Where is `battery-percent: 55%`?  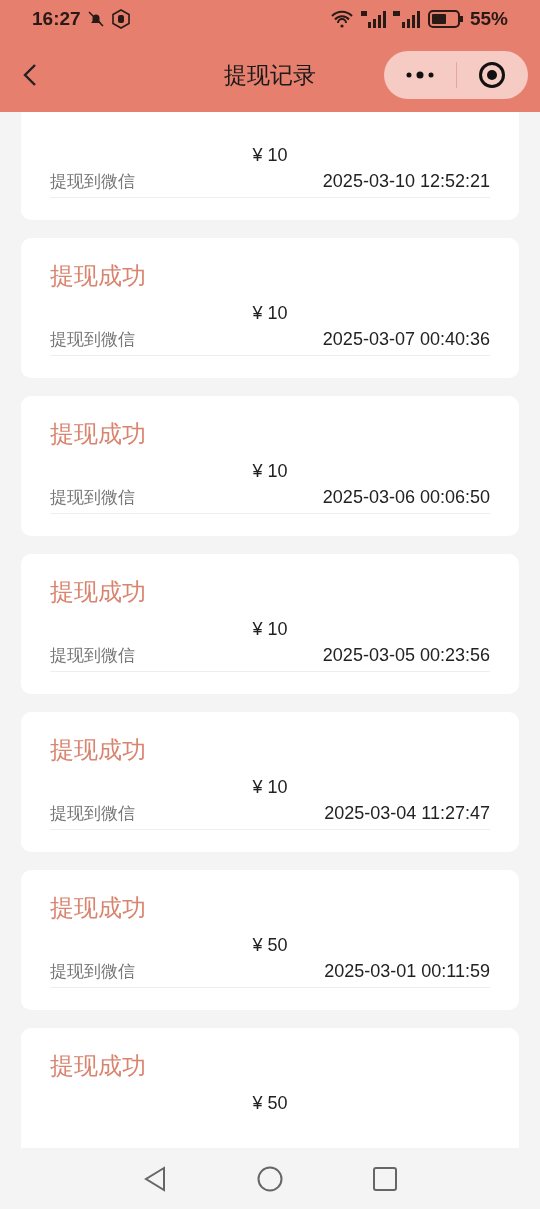 battery-percent: 55% is located at coordinates (488, 18).